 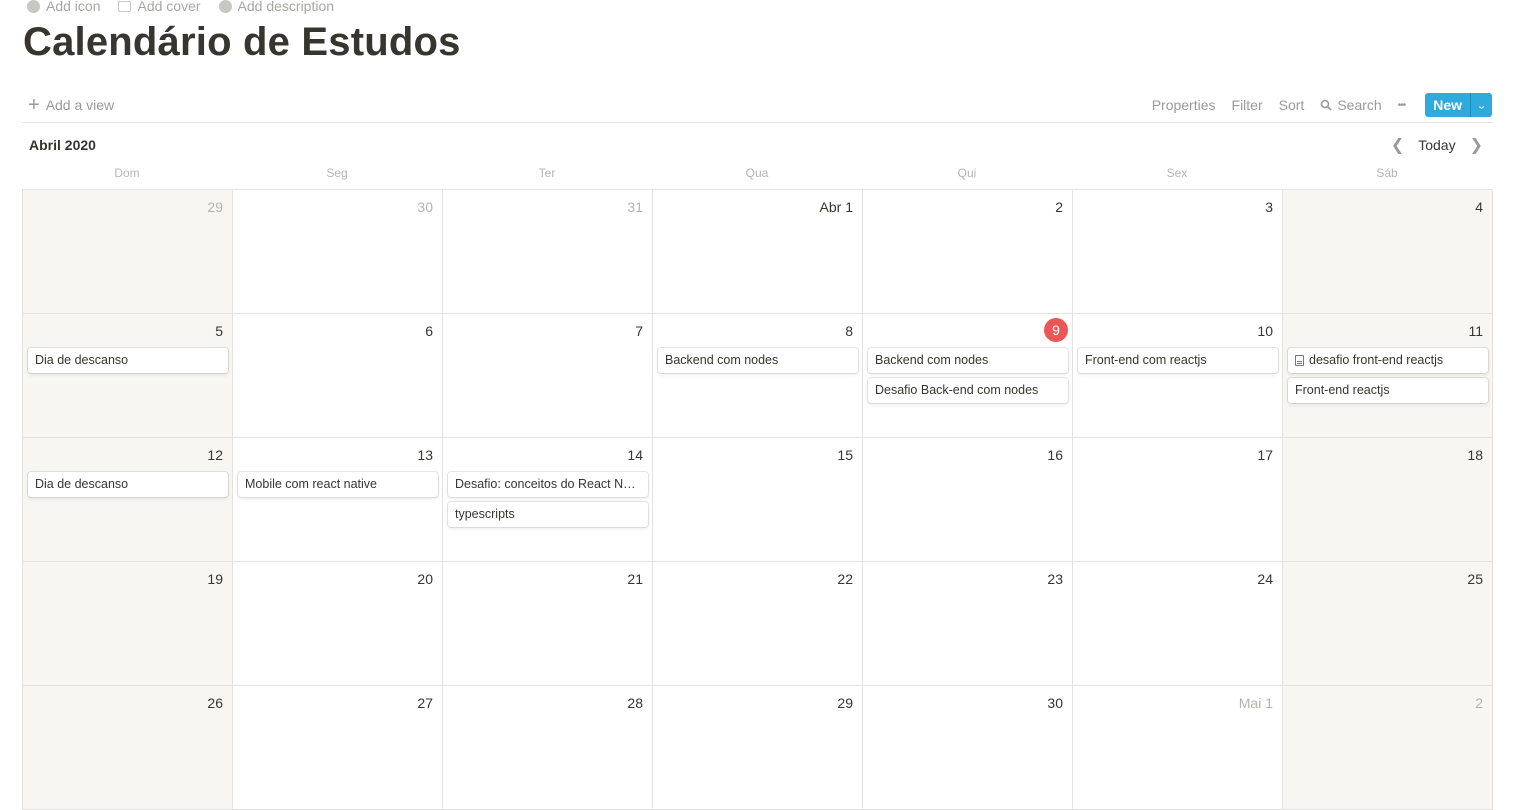 I want to click on day-number: 25, so click(x=1475, y=579).